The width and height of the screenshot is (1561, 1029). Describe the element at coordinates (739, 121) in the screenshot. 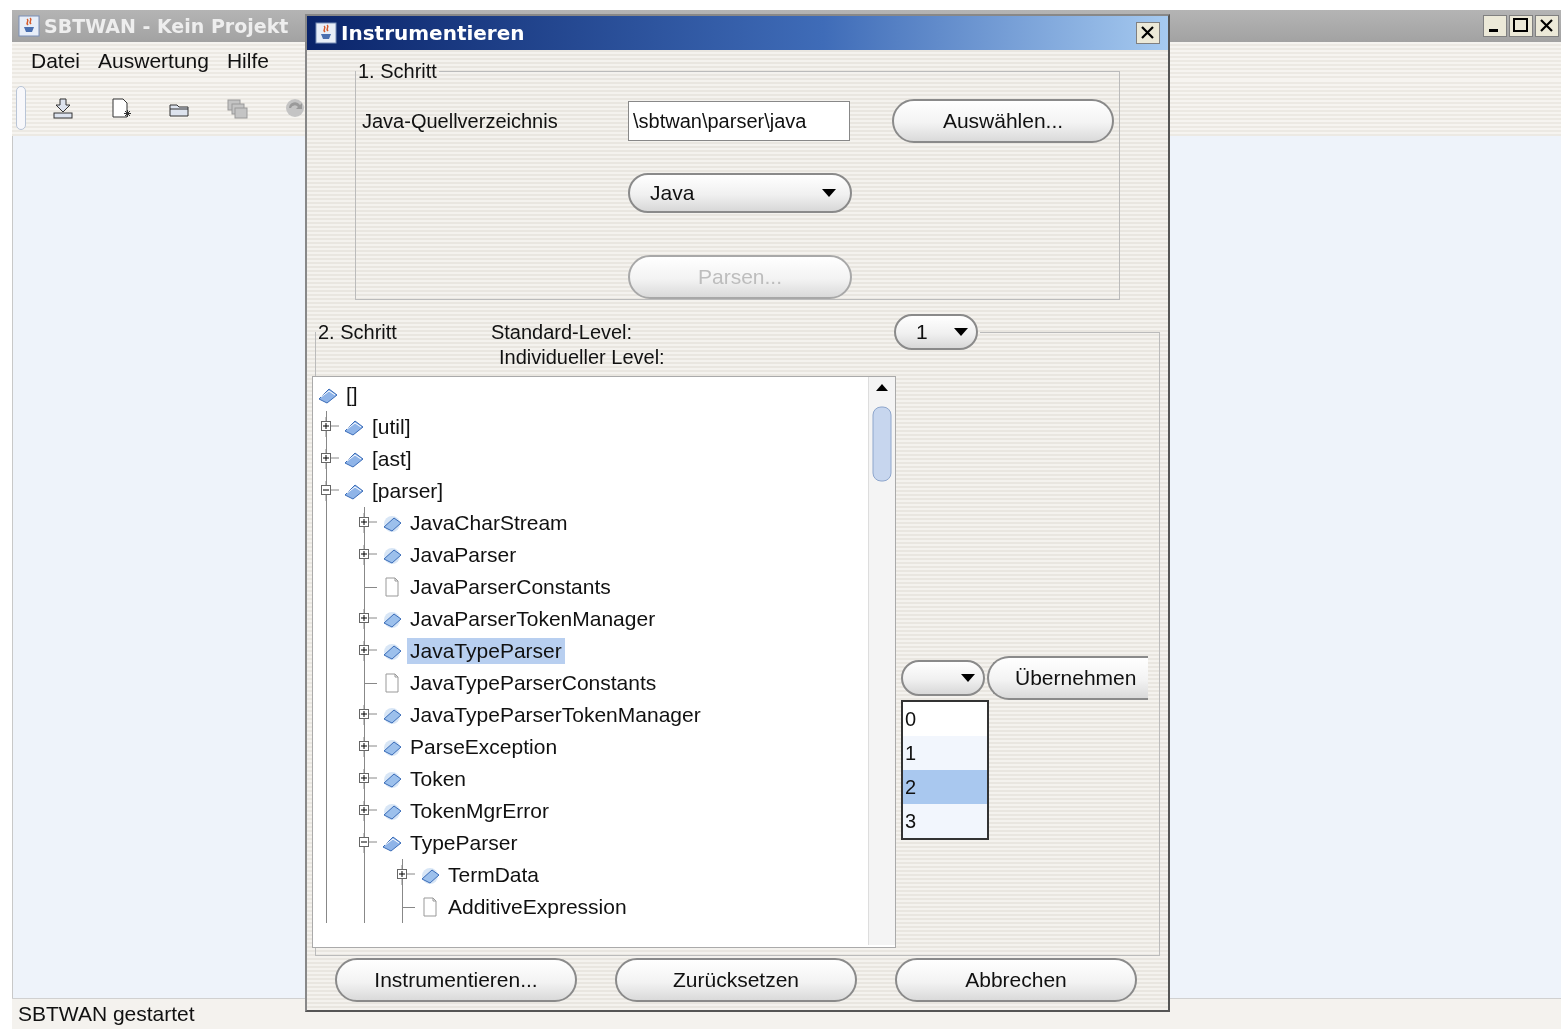

I see `directory-field: \sbtwan\parser\java` at that location.